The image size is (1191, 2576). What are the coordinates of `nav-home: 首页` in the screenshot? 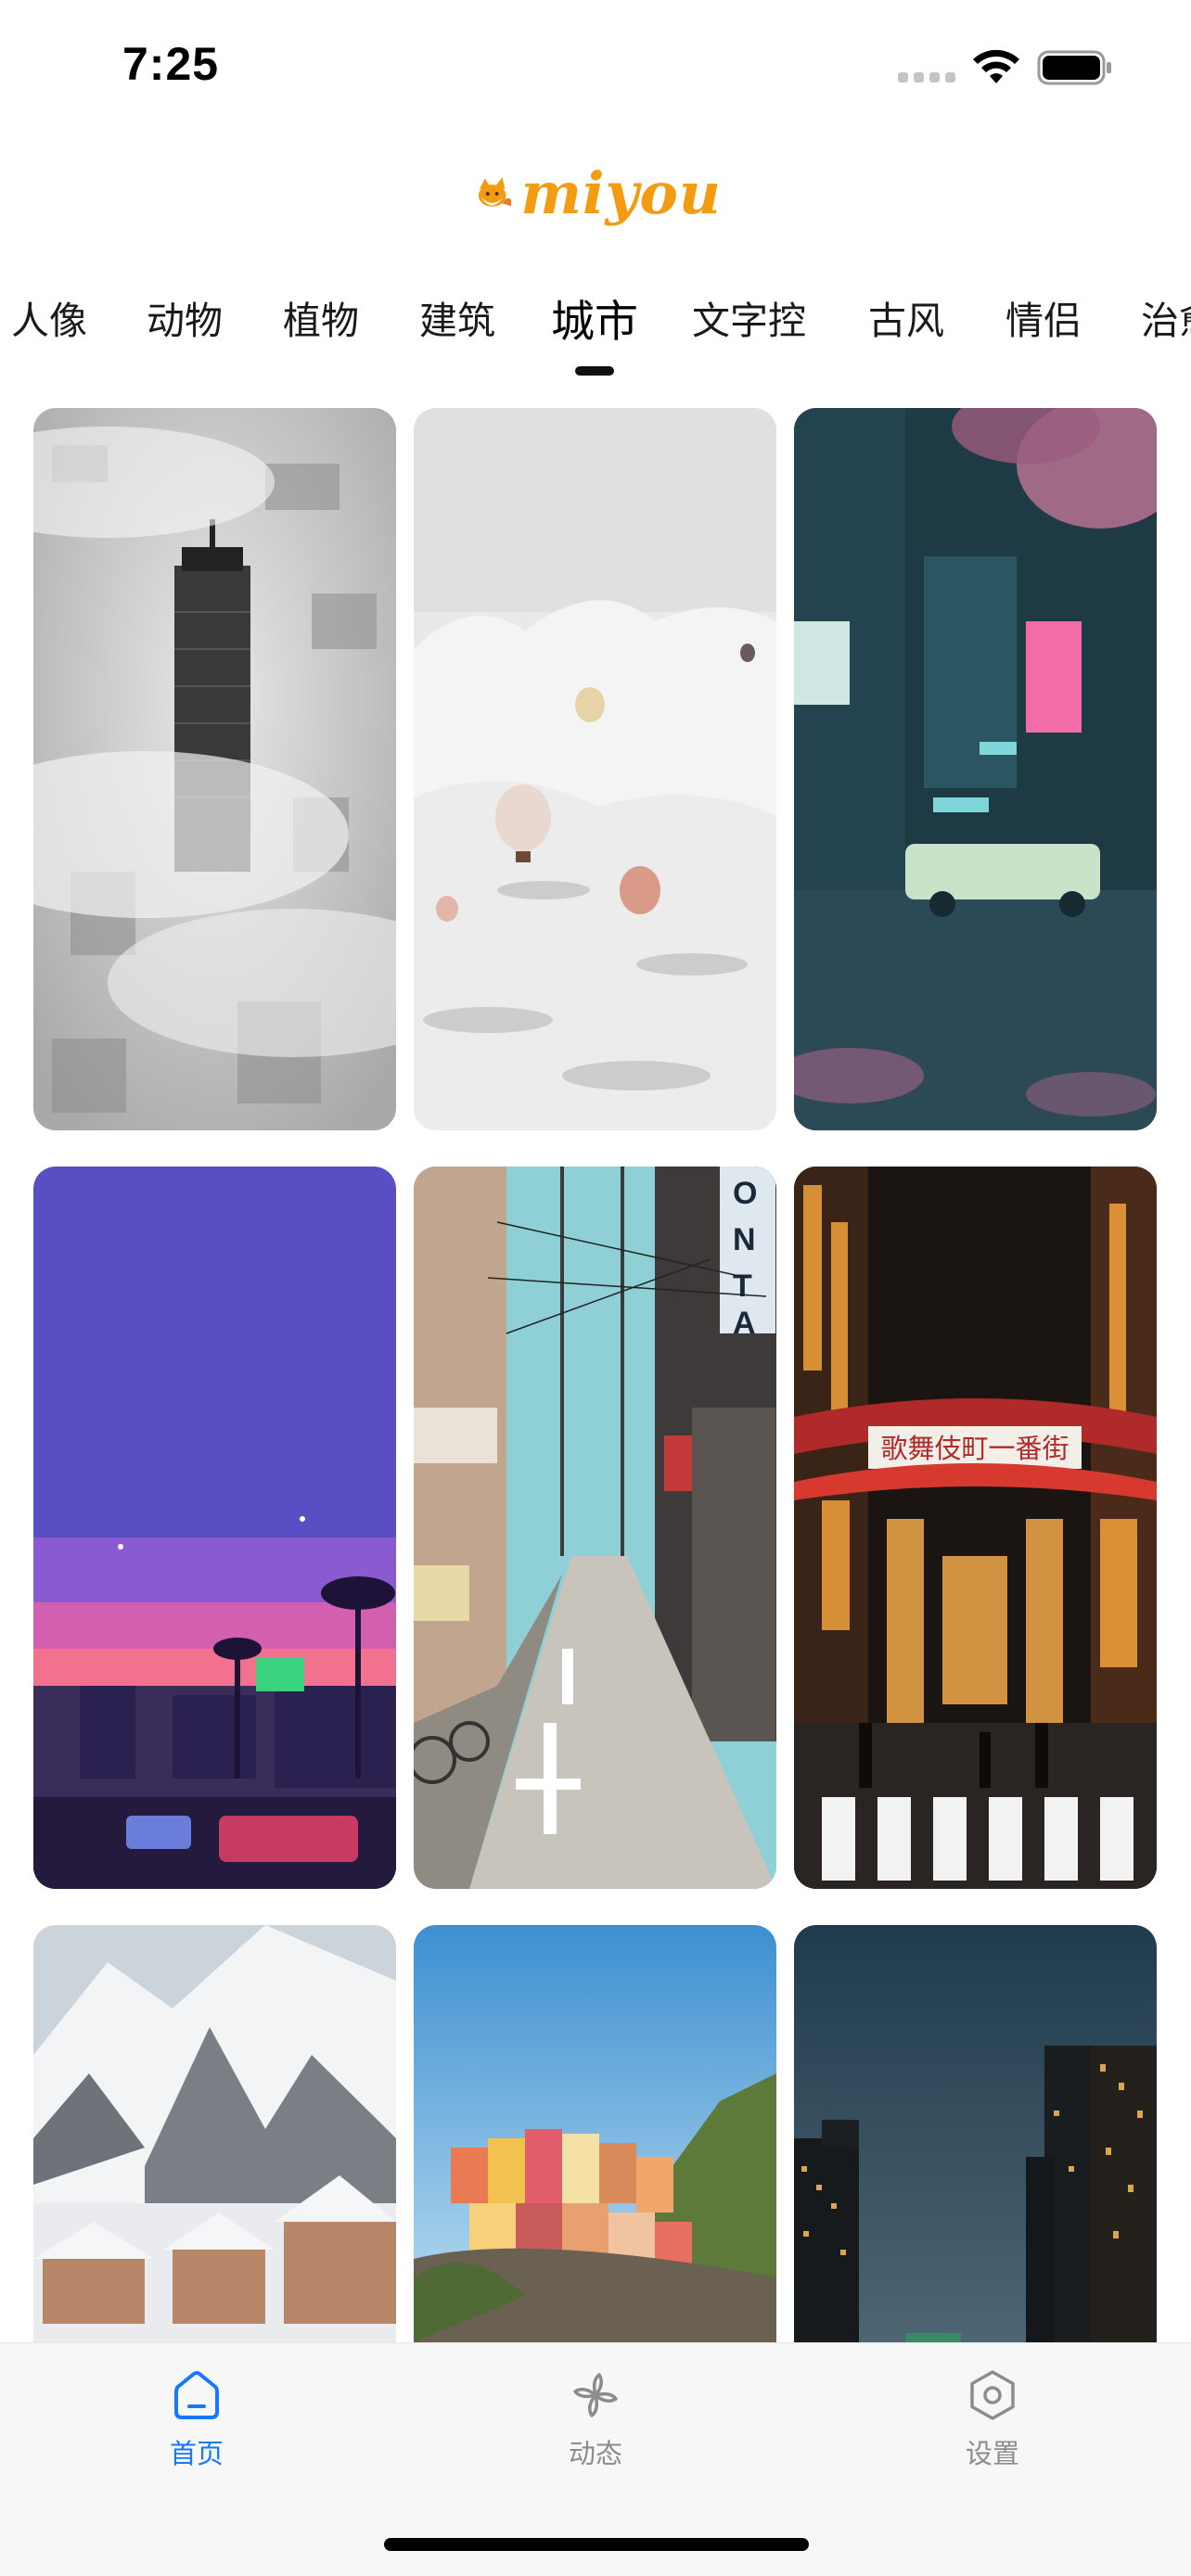 It's located at (196, 2419).